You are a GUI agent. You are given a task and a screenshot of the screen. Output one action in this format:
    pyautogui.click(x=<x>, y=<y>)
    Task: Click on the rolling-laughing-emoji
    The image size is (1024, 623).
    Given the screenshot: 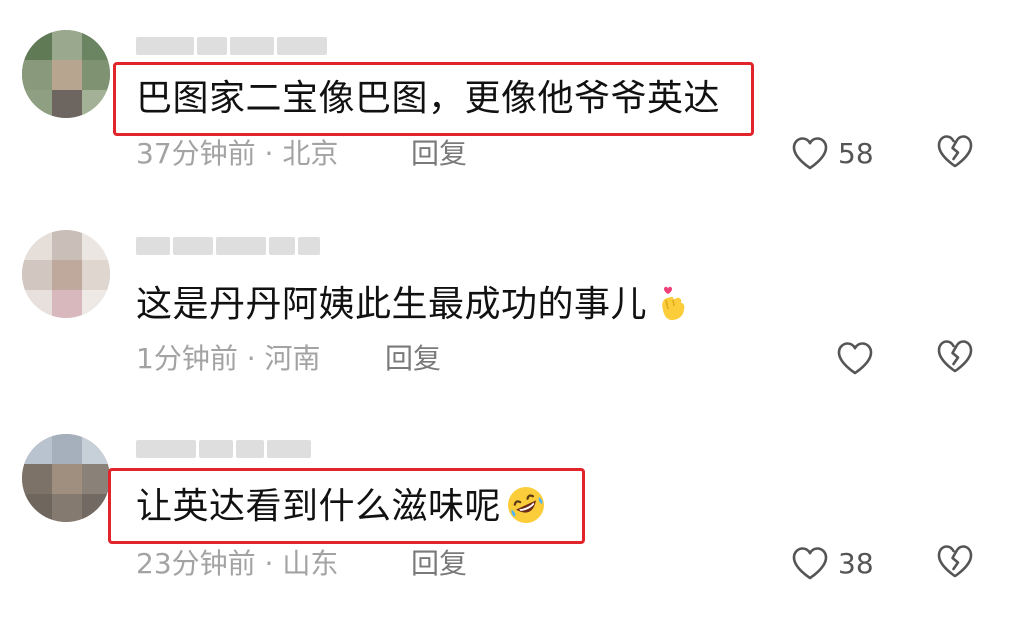 What is the action you would take?
    pyautogui.click(x=526, y=505)
    